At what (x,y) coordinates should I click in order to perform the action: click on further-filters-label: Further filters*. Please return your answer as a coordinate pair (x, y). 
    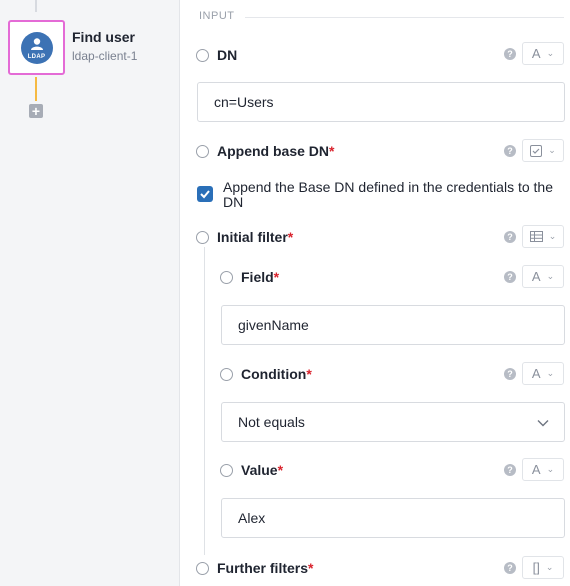
    Looking at the image, I should click on (265, 568).